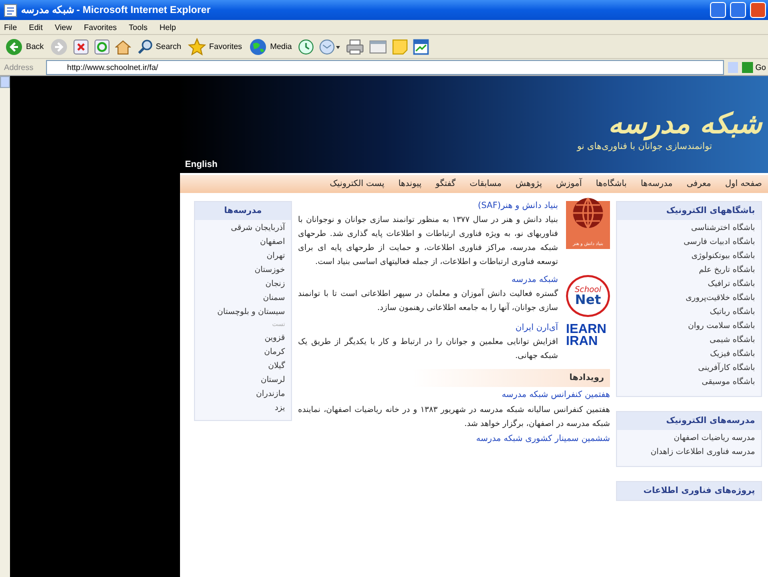 This screenshot has height=577, width=768. I want to click on note-icon, so click(400, 46).